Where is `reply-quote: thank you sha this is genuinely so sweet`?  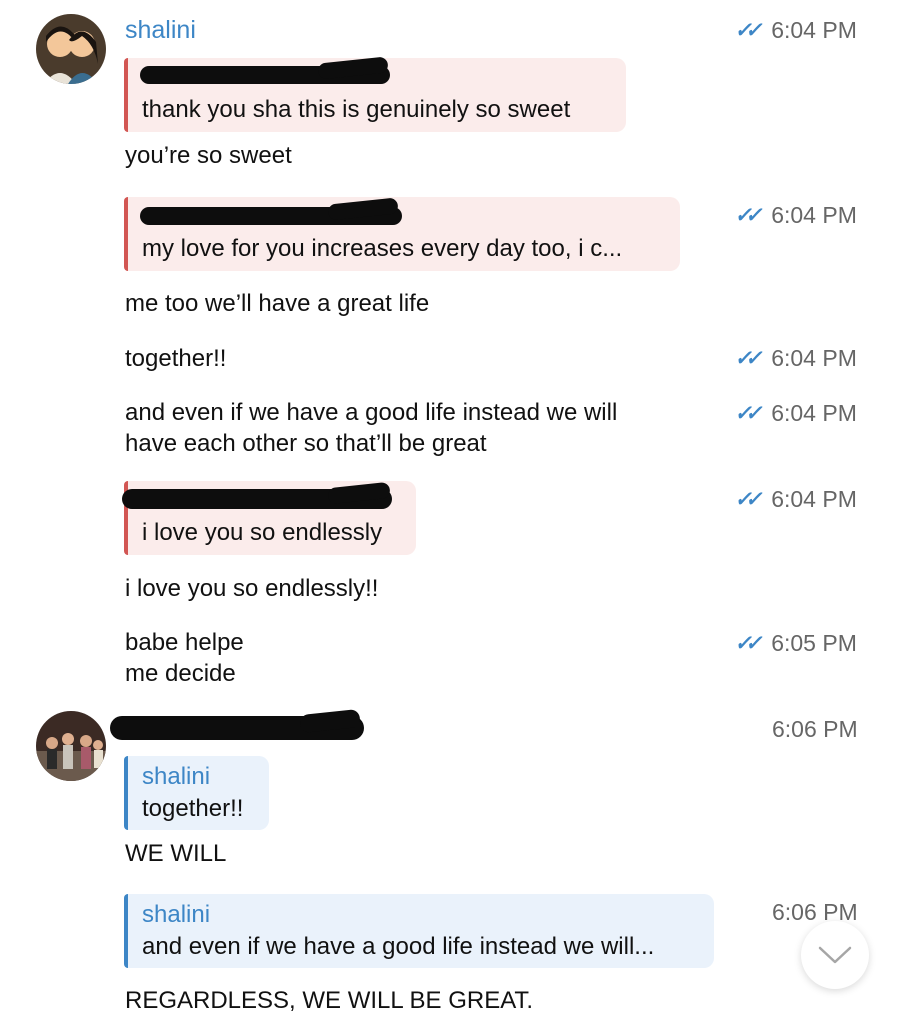 reply-quote: thank you sha this is genuinely so sweet is located at coordinates (375, 94).